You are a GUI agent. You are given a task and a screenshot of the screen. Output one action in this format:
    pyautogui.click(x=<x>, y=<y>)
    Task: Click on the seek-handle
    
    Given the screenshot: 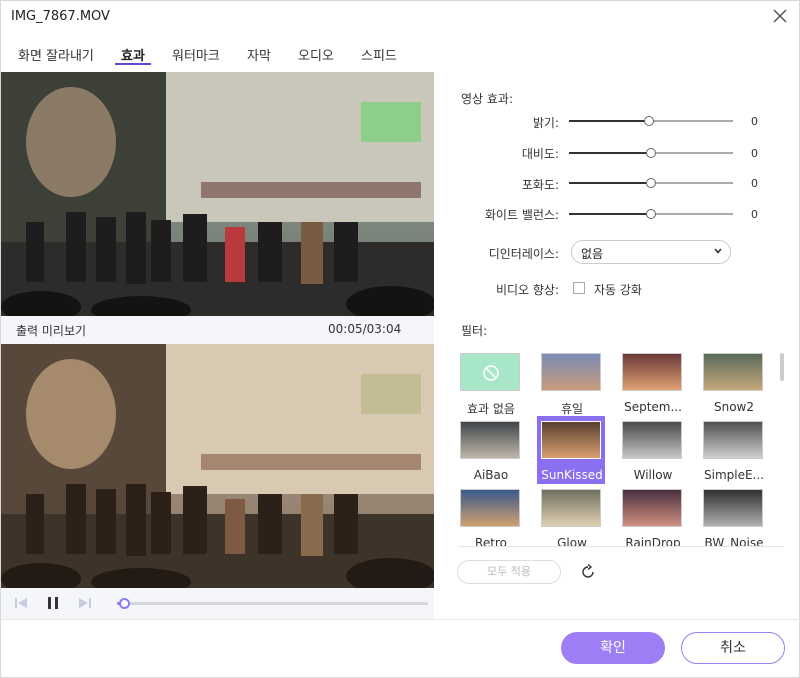 What is the action you would take?
    pyautogui.click(x=124, y=603)
    